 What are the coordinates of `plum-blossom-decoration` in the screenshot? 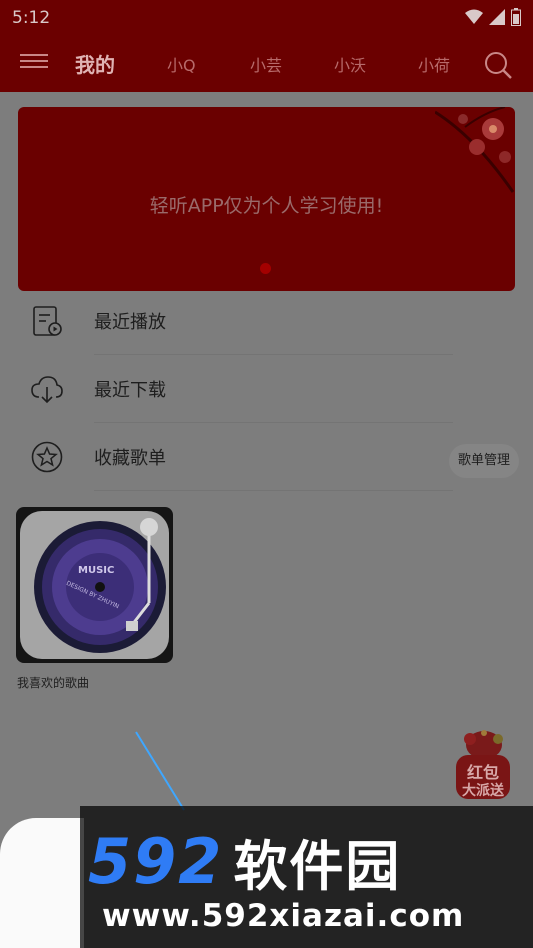 It's located at (475, 150).